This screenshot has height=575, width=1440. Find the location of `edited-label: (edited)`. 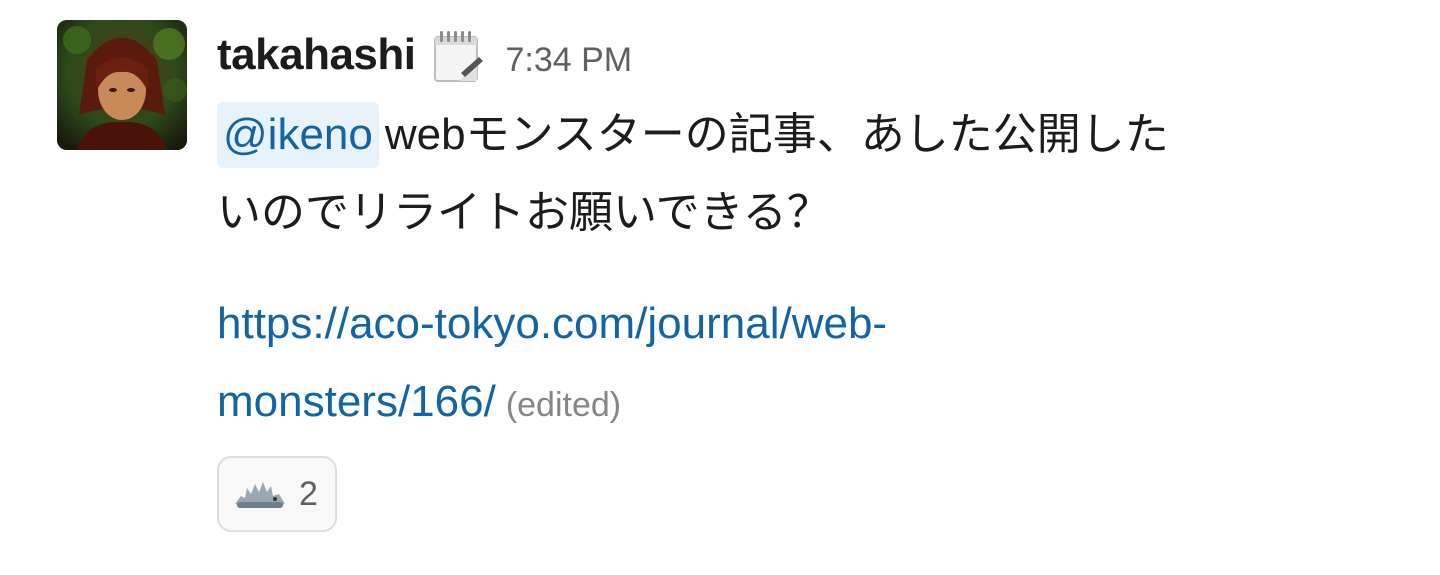

edited-label: (edited) is located at coordinates (563, 405).